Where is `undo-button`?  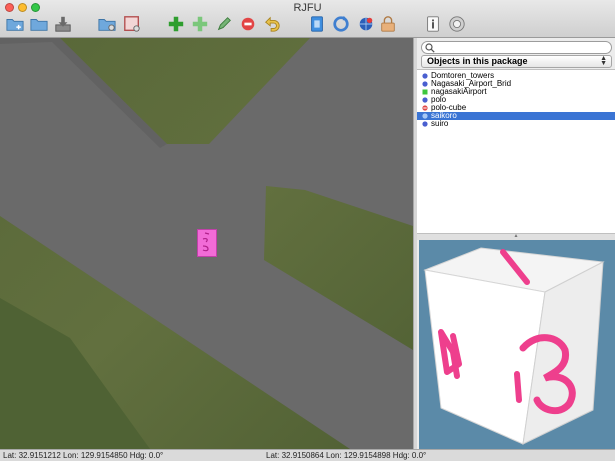
undo-button is located at coordinates (272, 24).